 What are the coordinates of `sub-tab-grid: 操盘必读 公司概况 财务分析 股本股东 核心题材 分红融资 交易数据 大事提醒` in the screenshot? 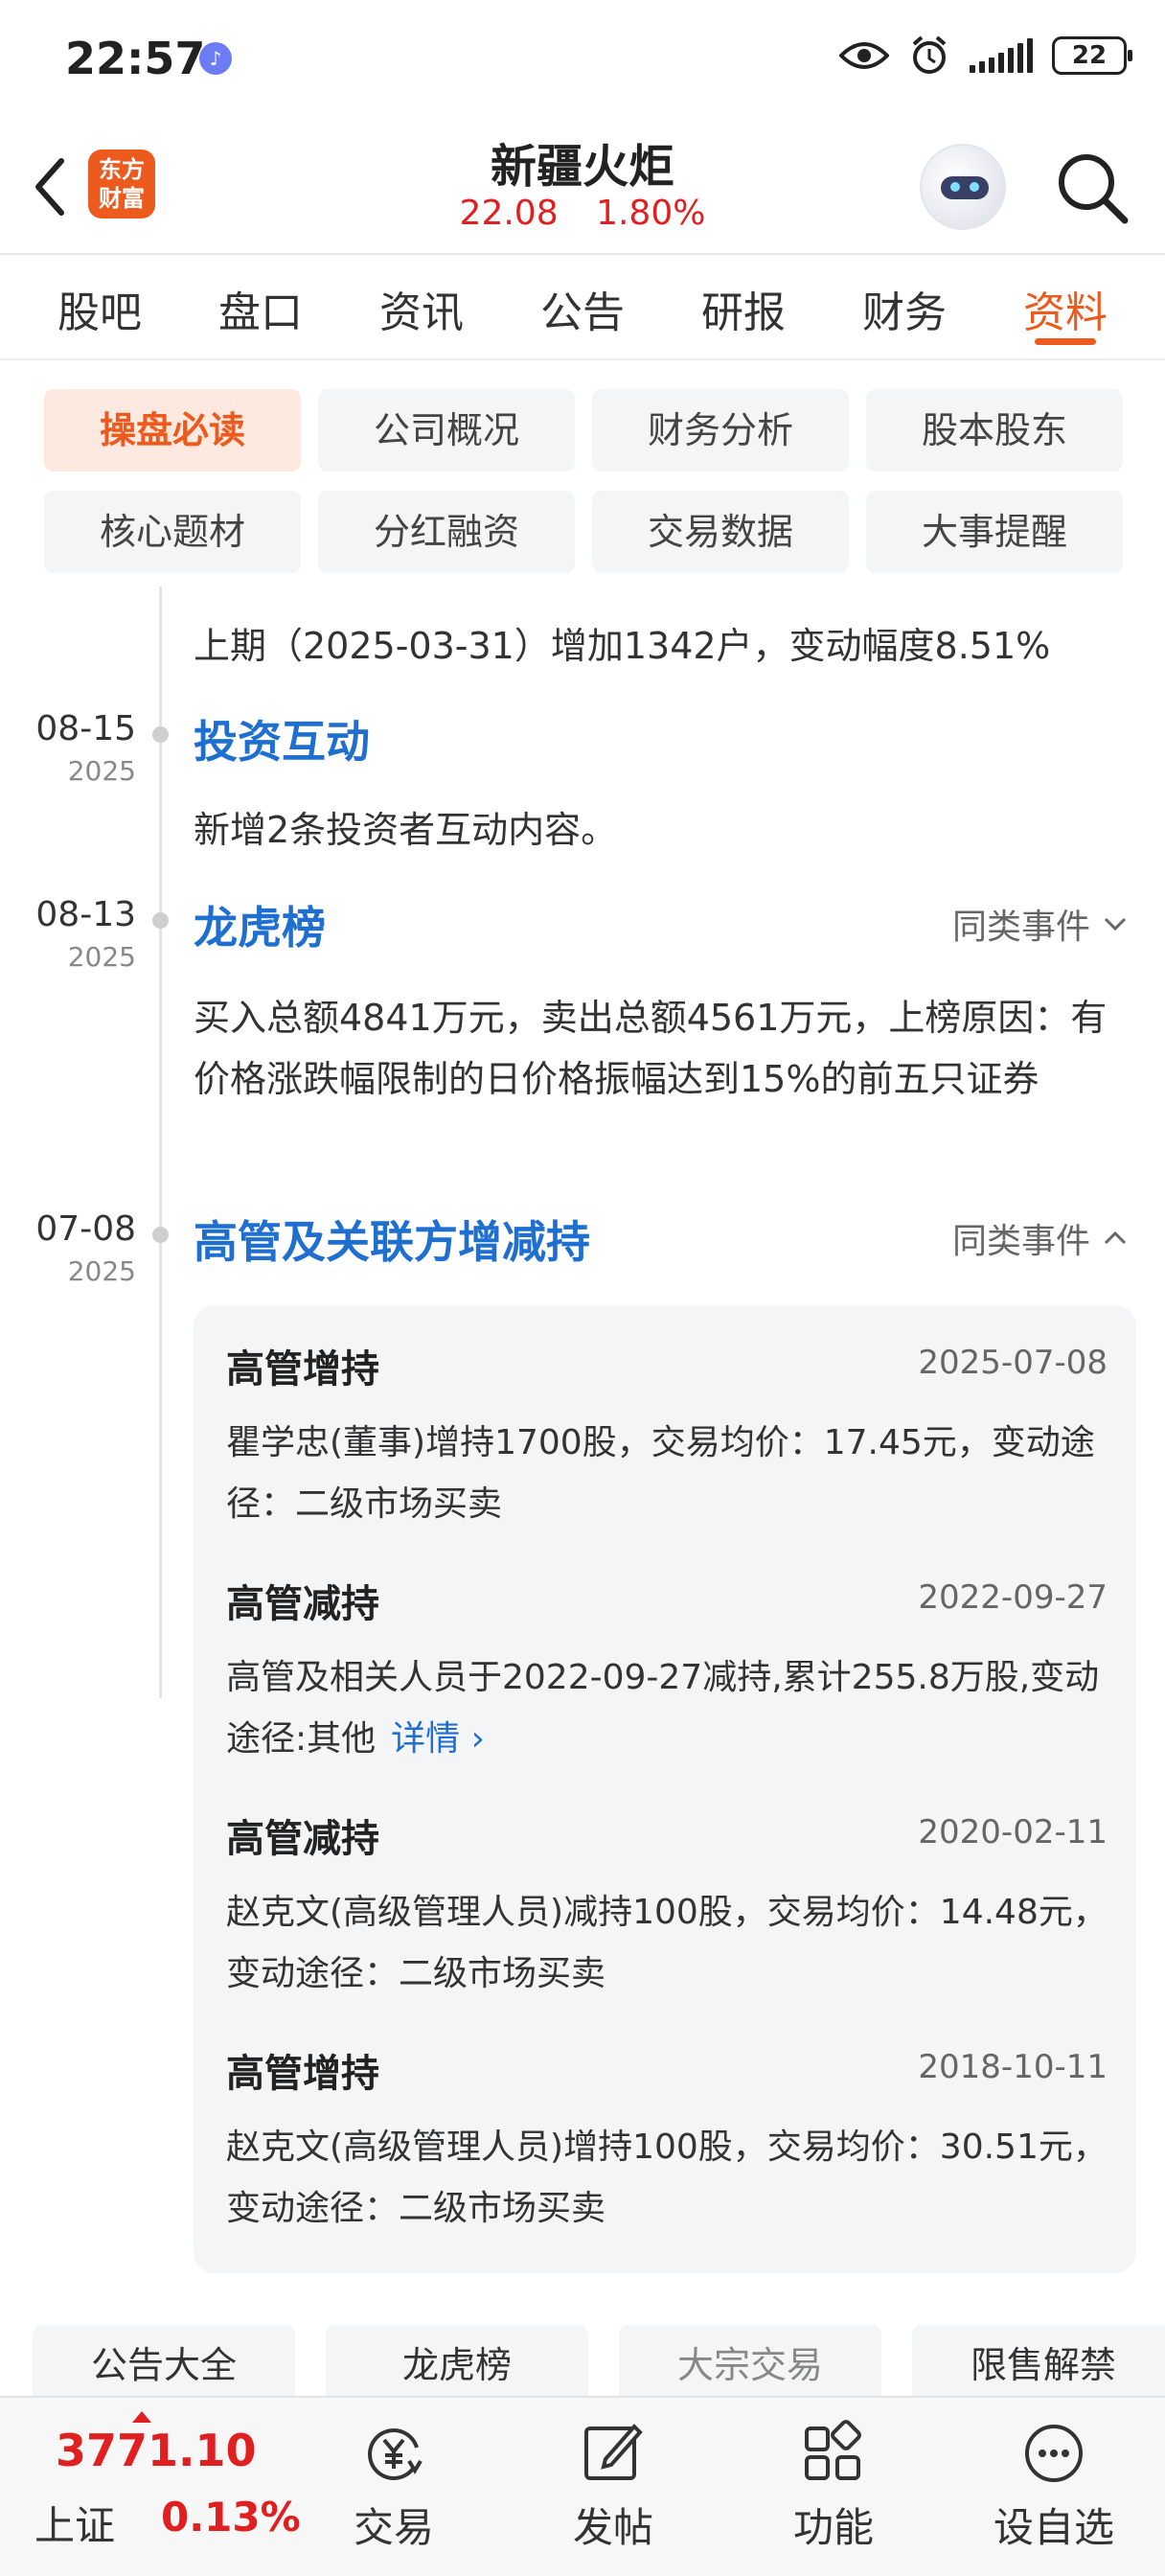 It's located at (586, 481).